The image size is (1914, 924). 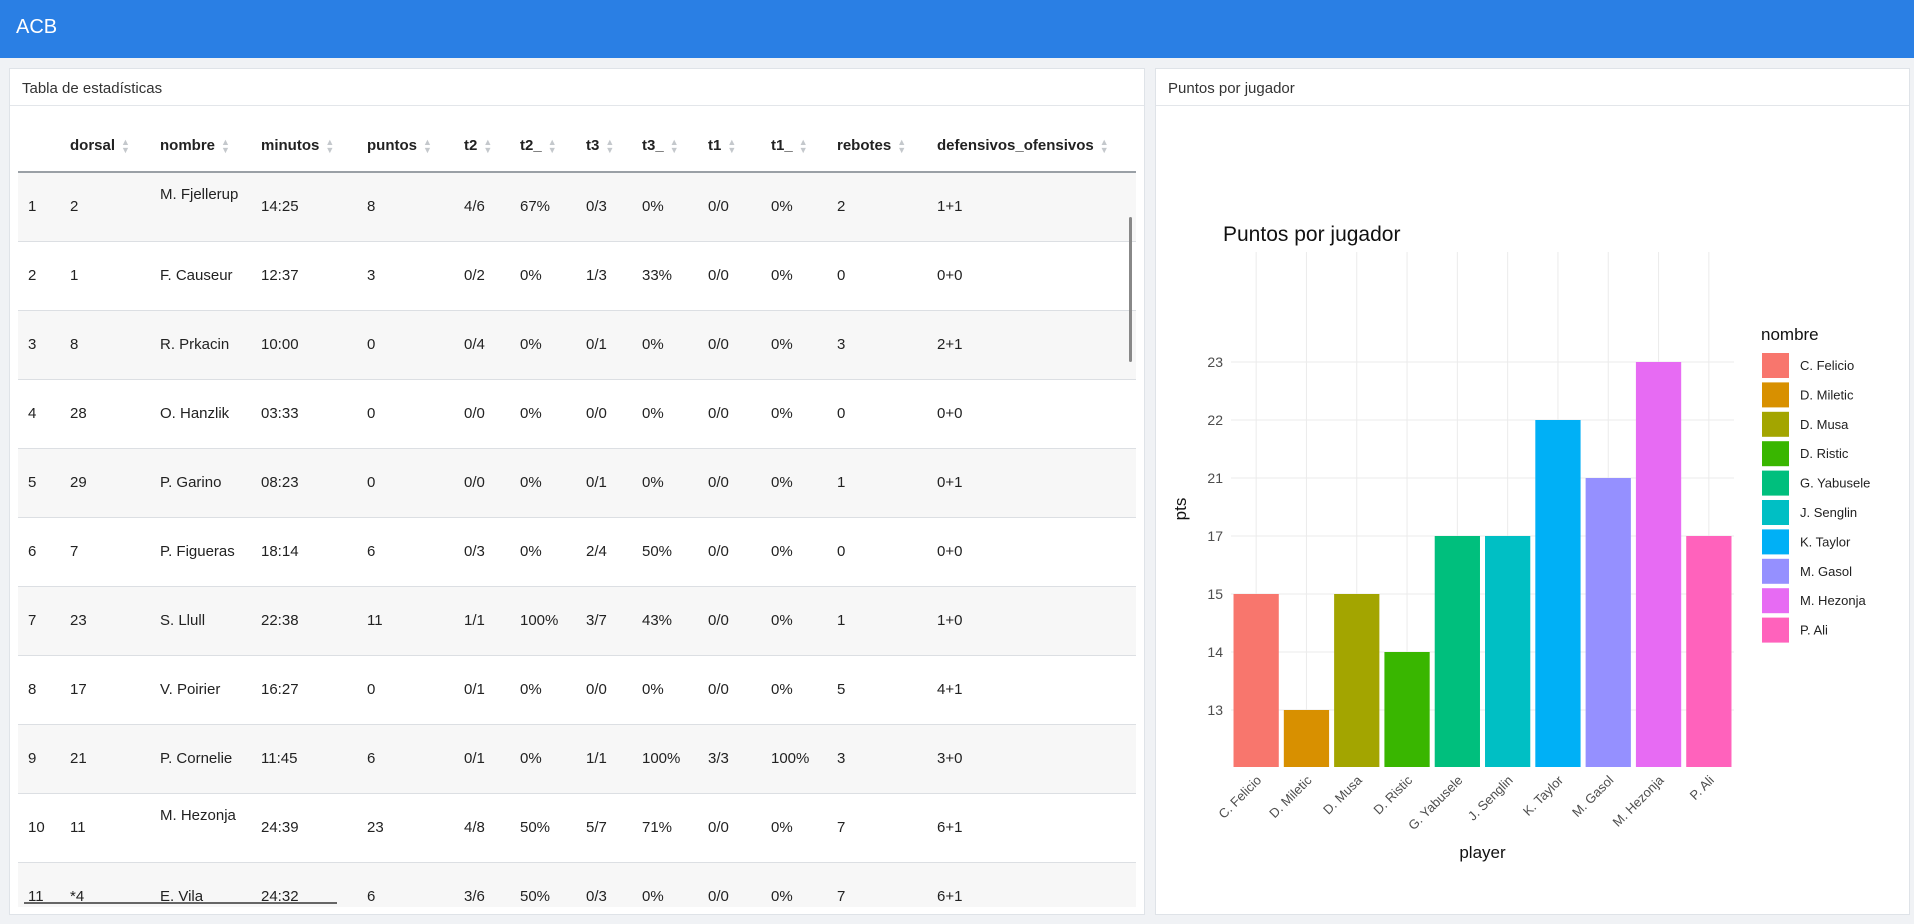 What do you see at coordinates (535, 827) in the screenshot?
I see `cell-t2-pct: 50%` at bounding box center [535, 827].